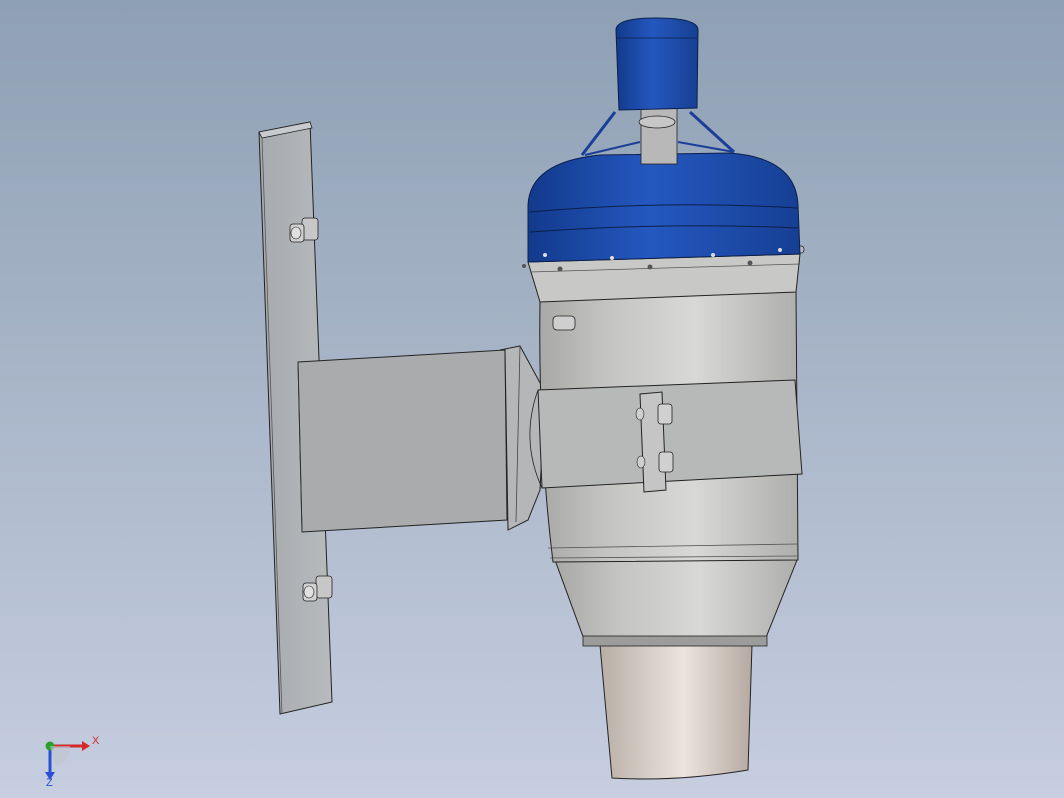 Image resolution: width=1064 pixels, height=798 pixels. What do you see at coordinates (676, 712) in the screenshot?
I see `exhaust-nozzle` at bounding box center [676, 712].